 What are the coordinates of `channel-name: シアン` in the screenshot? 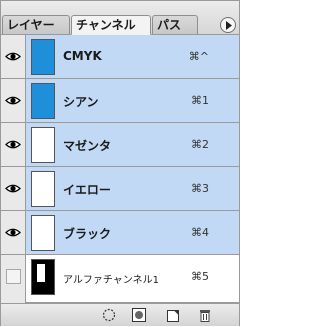 It's located at (81, 102).